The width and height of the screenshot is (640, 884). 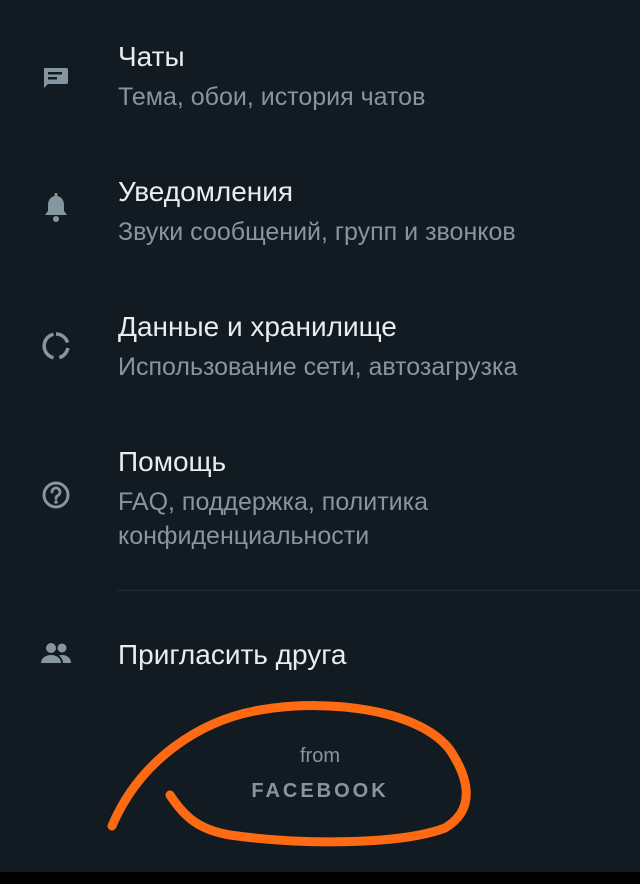 What do you see at coordinates (206, 191) in the screenshot?
I see `settings-item-title: Уведомления` at bounding box center [206, 191].